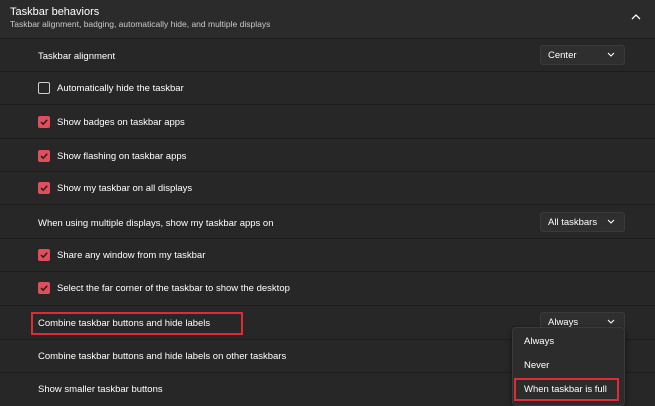 The width and height of the screenshot is (655, 406). I want to click on badges-checkbox, so click(44, 122).